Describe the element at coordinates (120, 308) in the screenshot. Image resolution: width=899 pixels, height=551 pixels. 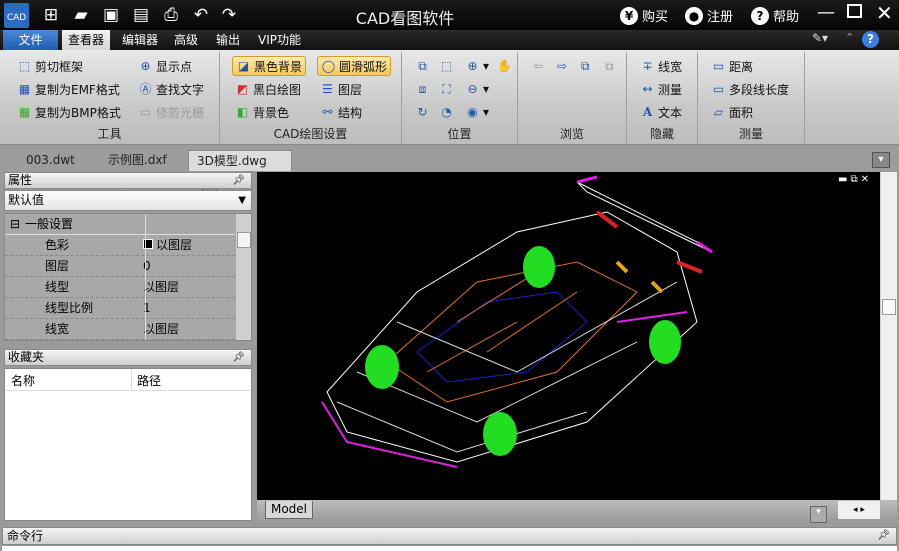
I see `table-row: 线型比例 1` at that location.